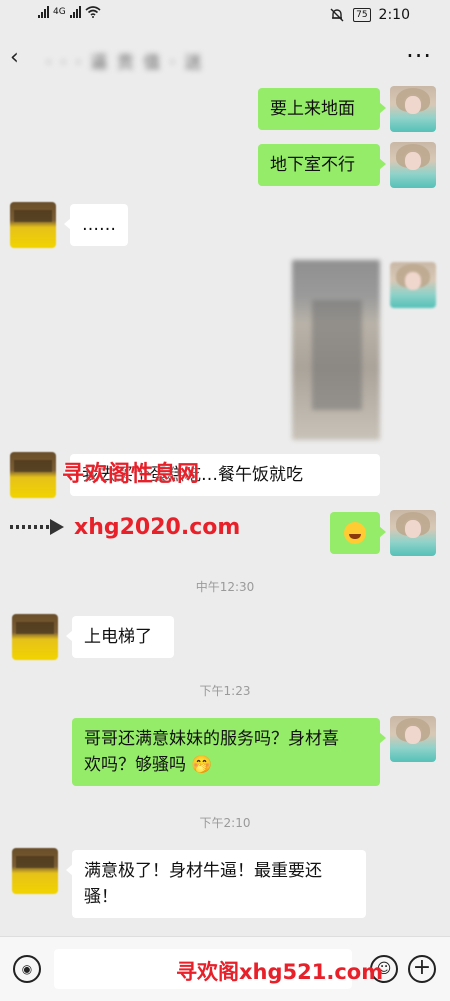  What do you see at coordinates (280, 972) in the screenshot?
I see `watermark-bottom: 寻欢阁xhg521.com` at bounding box center [280, 972].